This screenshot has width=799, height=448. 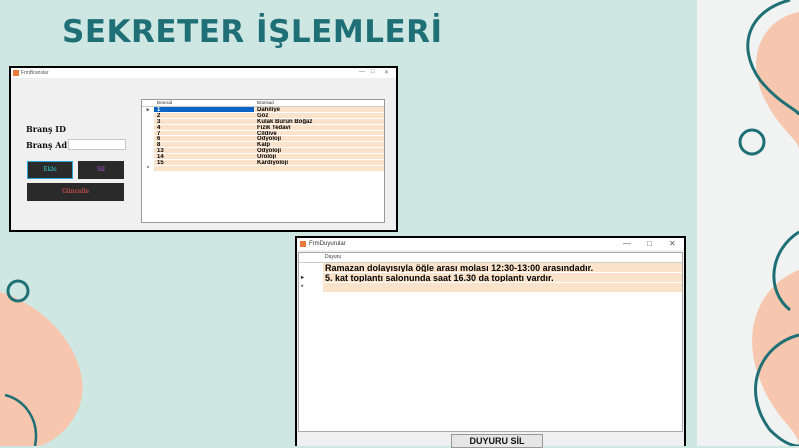 What do you see at coordinates (319, 103) in the screenshot?
I see `column-header-bransad: Bransad` at bounding box center [319, 103].